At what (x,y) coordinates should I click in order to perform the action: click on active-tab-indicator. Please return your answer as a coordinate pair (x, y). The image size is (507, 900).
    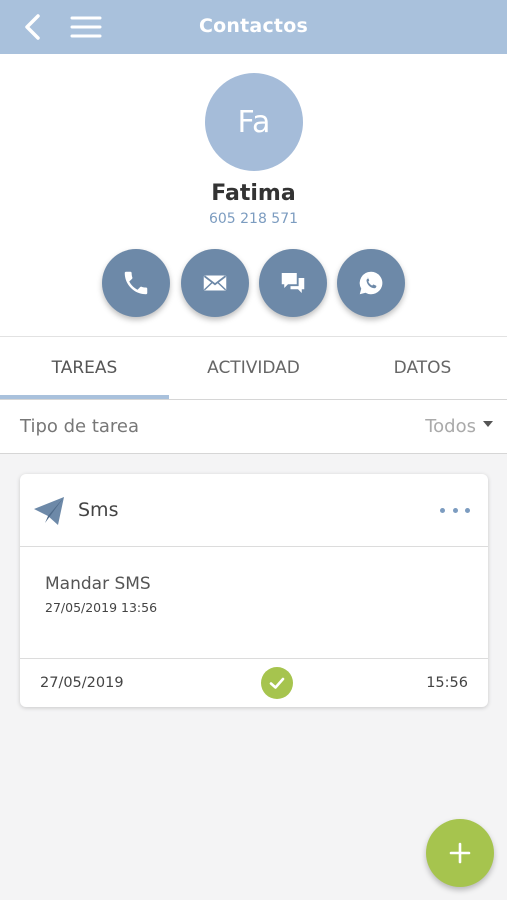
    Looking at the image, I should click on (84, 397).